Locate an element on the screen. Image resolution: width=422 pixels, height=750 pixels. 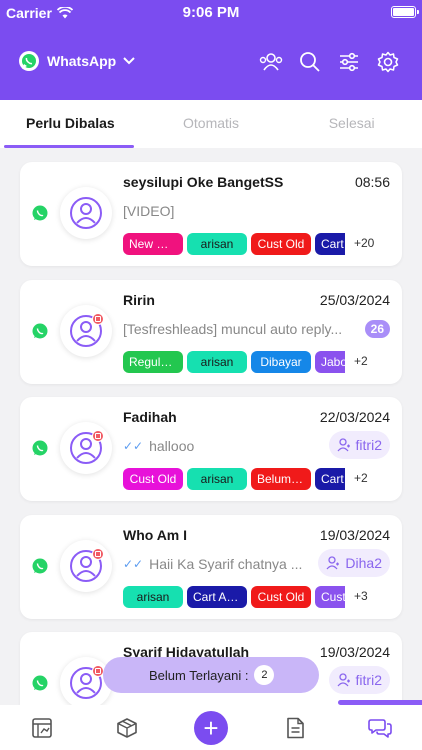
contacts-icon is located at coordinates (271, 62).